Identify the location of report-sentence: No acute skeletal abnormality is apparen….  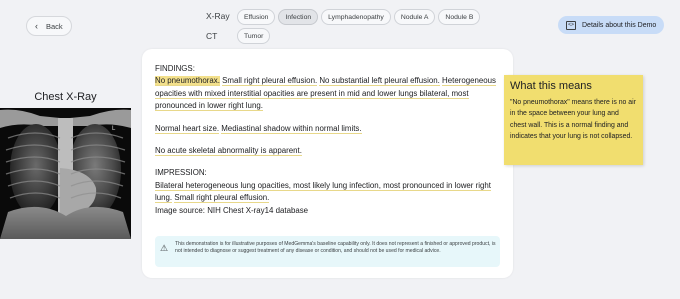
(228, 151).